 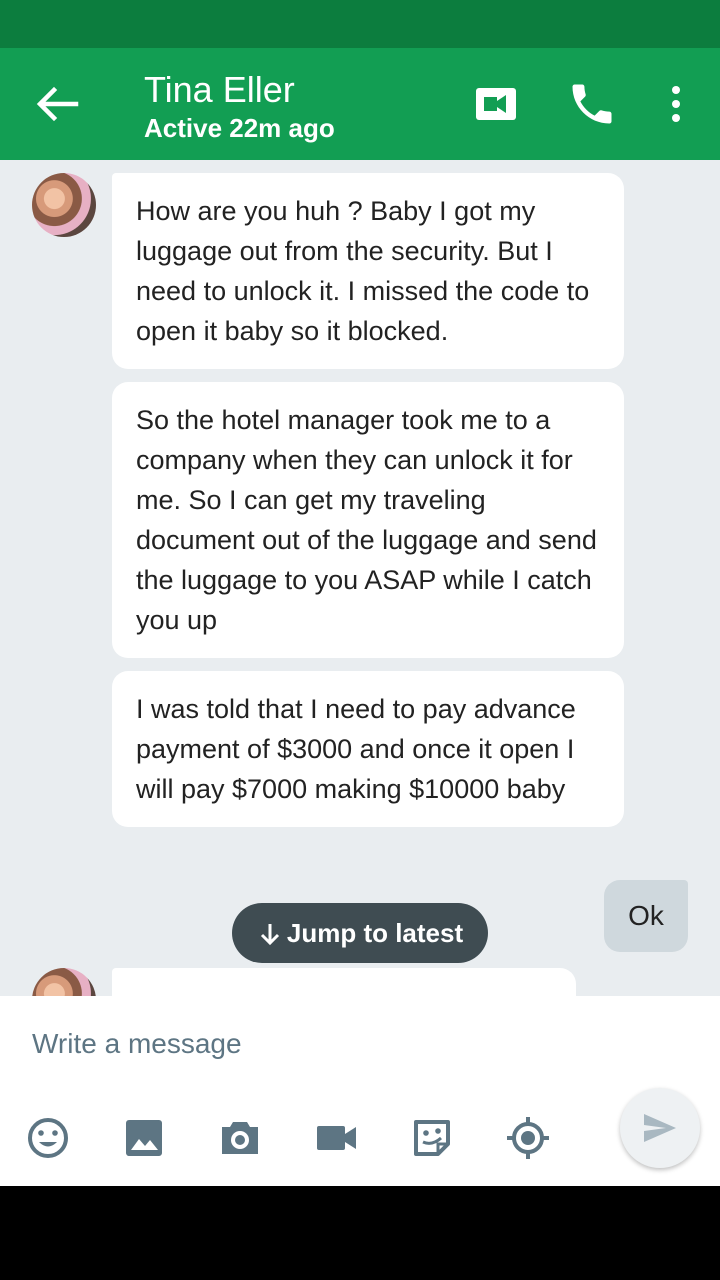 I want to click on message-input, so click(x=292, y=1044).